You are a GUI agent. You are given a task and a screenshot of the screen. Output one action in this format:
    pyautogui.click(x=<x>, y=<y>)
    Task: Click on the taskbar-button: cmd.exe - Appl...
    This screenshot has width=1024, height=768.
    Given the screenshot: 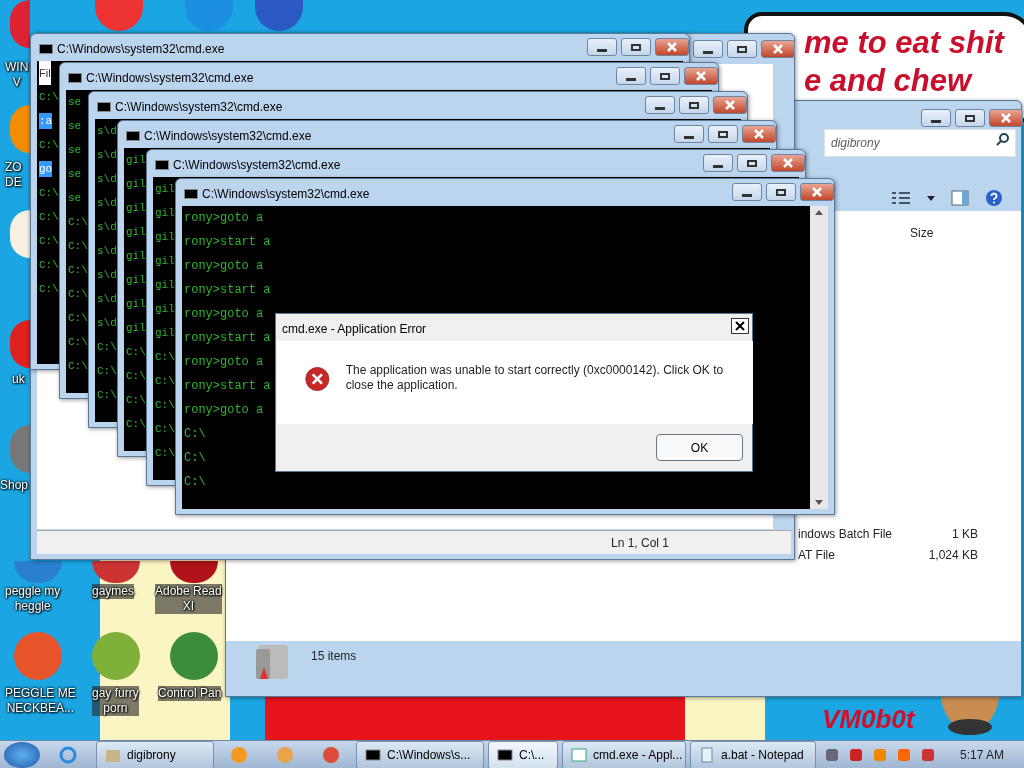 What is the action you would take?
    pyautogui.click(x=624, y=754)
    